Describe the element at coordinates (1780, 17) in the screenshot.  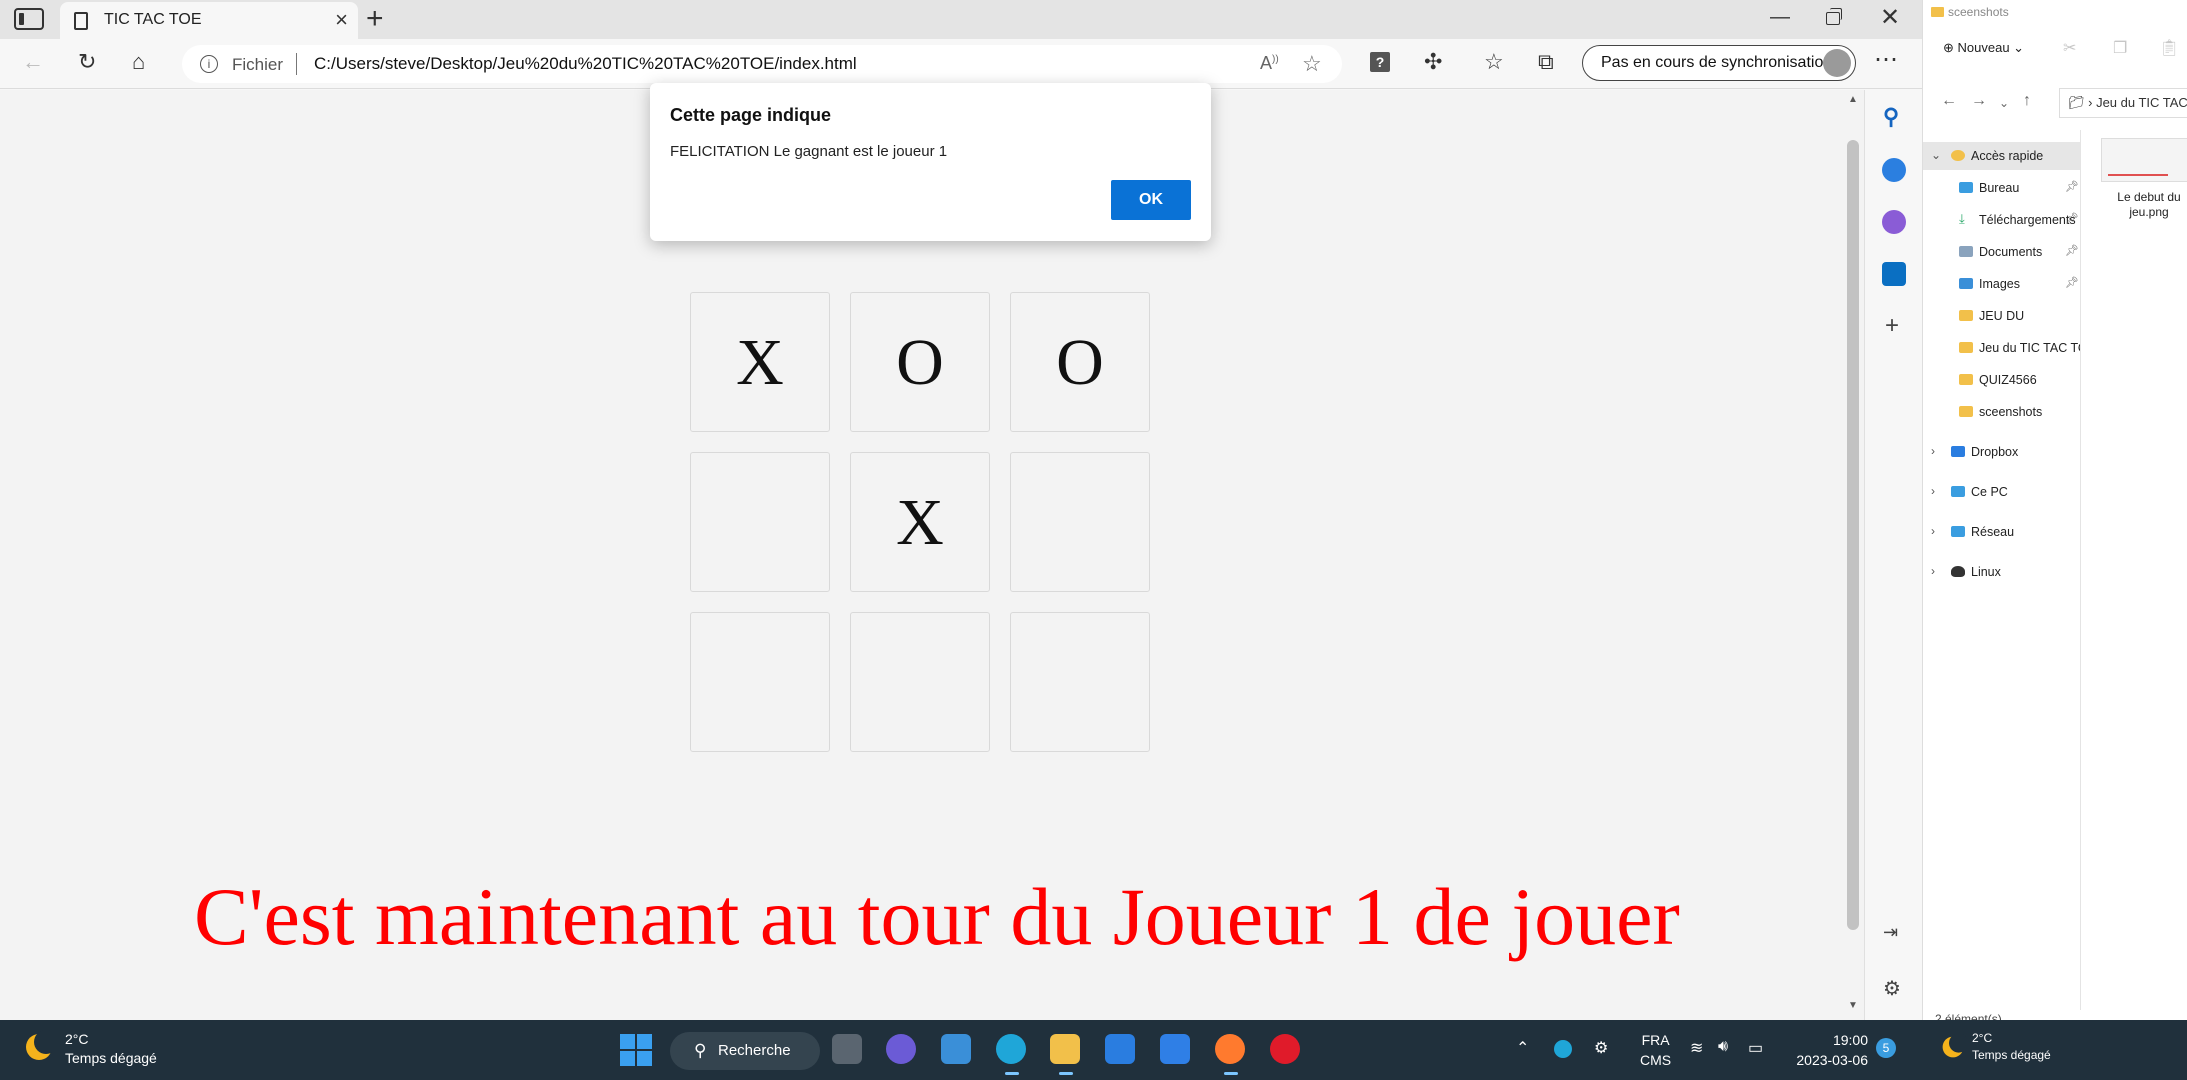
I see `minimize-icon: —` at that location.